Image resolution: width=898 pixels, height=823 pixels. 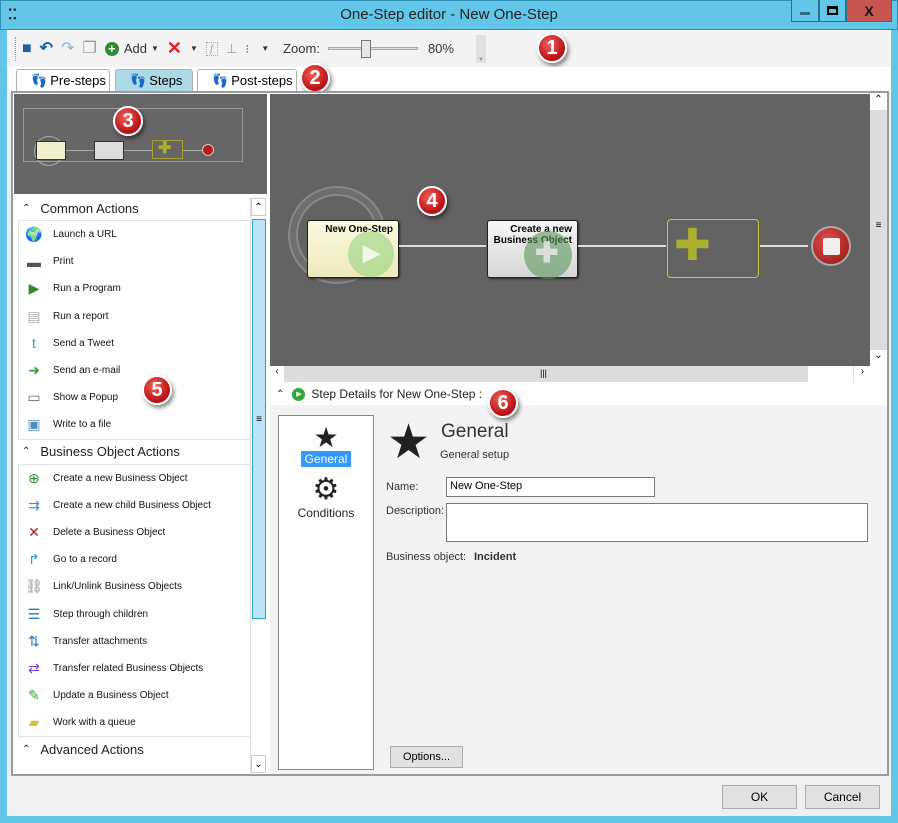 I want to click on transfer-related-icon: ⇄, so click(x=34, y=667).